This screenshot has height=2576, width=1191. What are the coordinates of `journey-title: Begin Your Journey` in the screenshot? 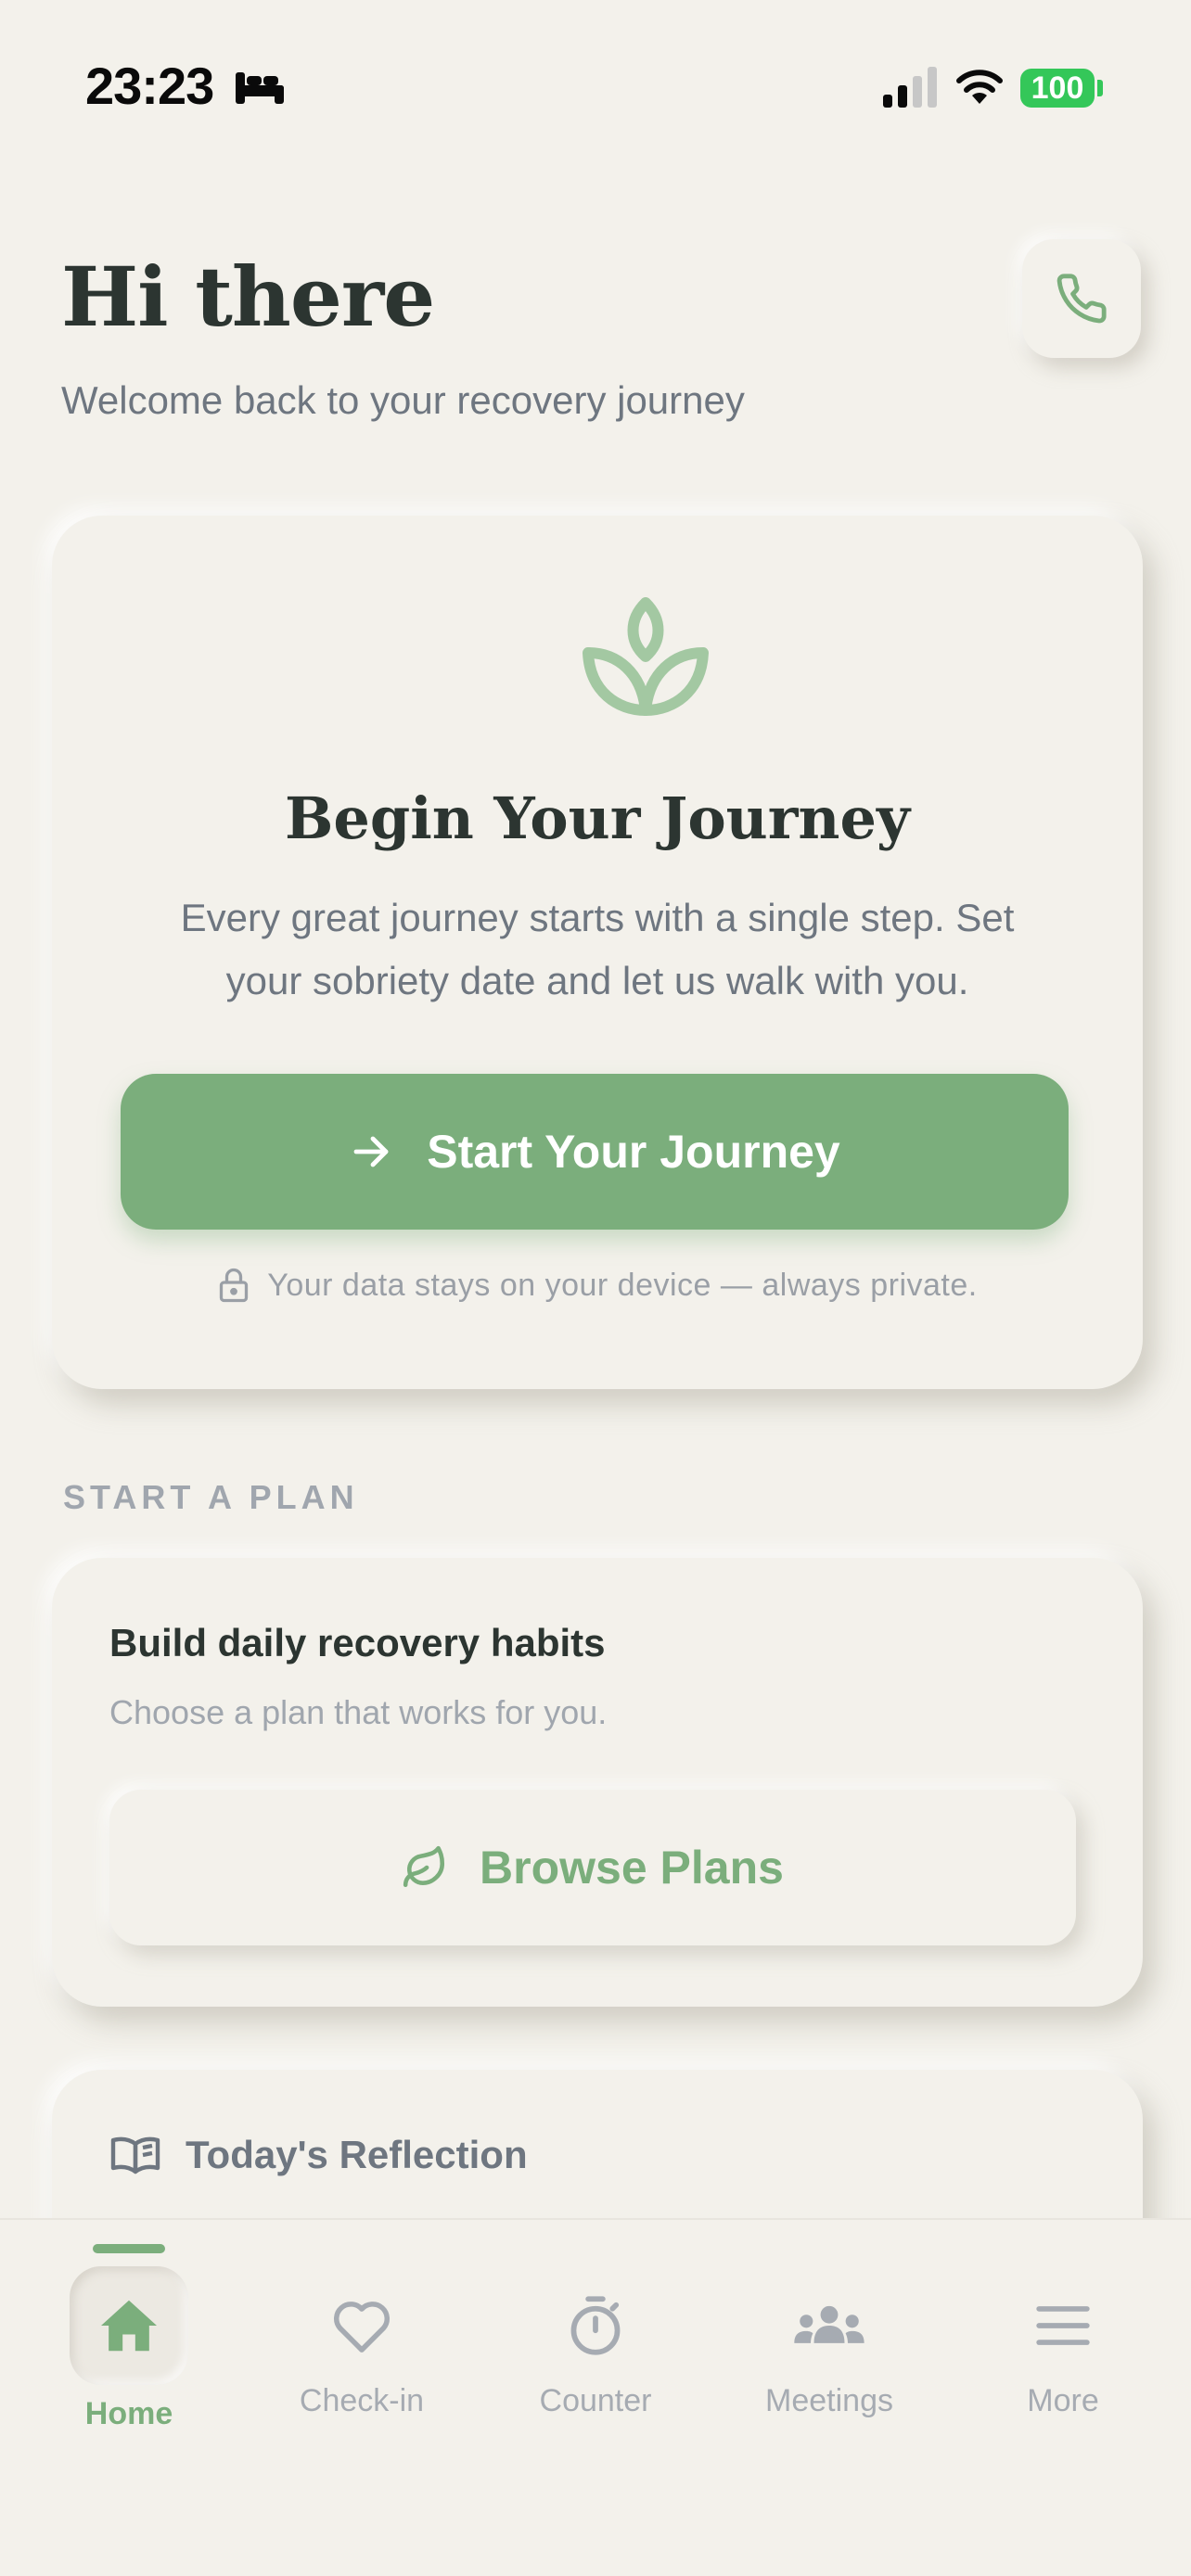 It's located at (597, 818).